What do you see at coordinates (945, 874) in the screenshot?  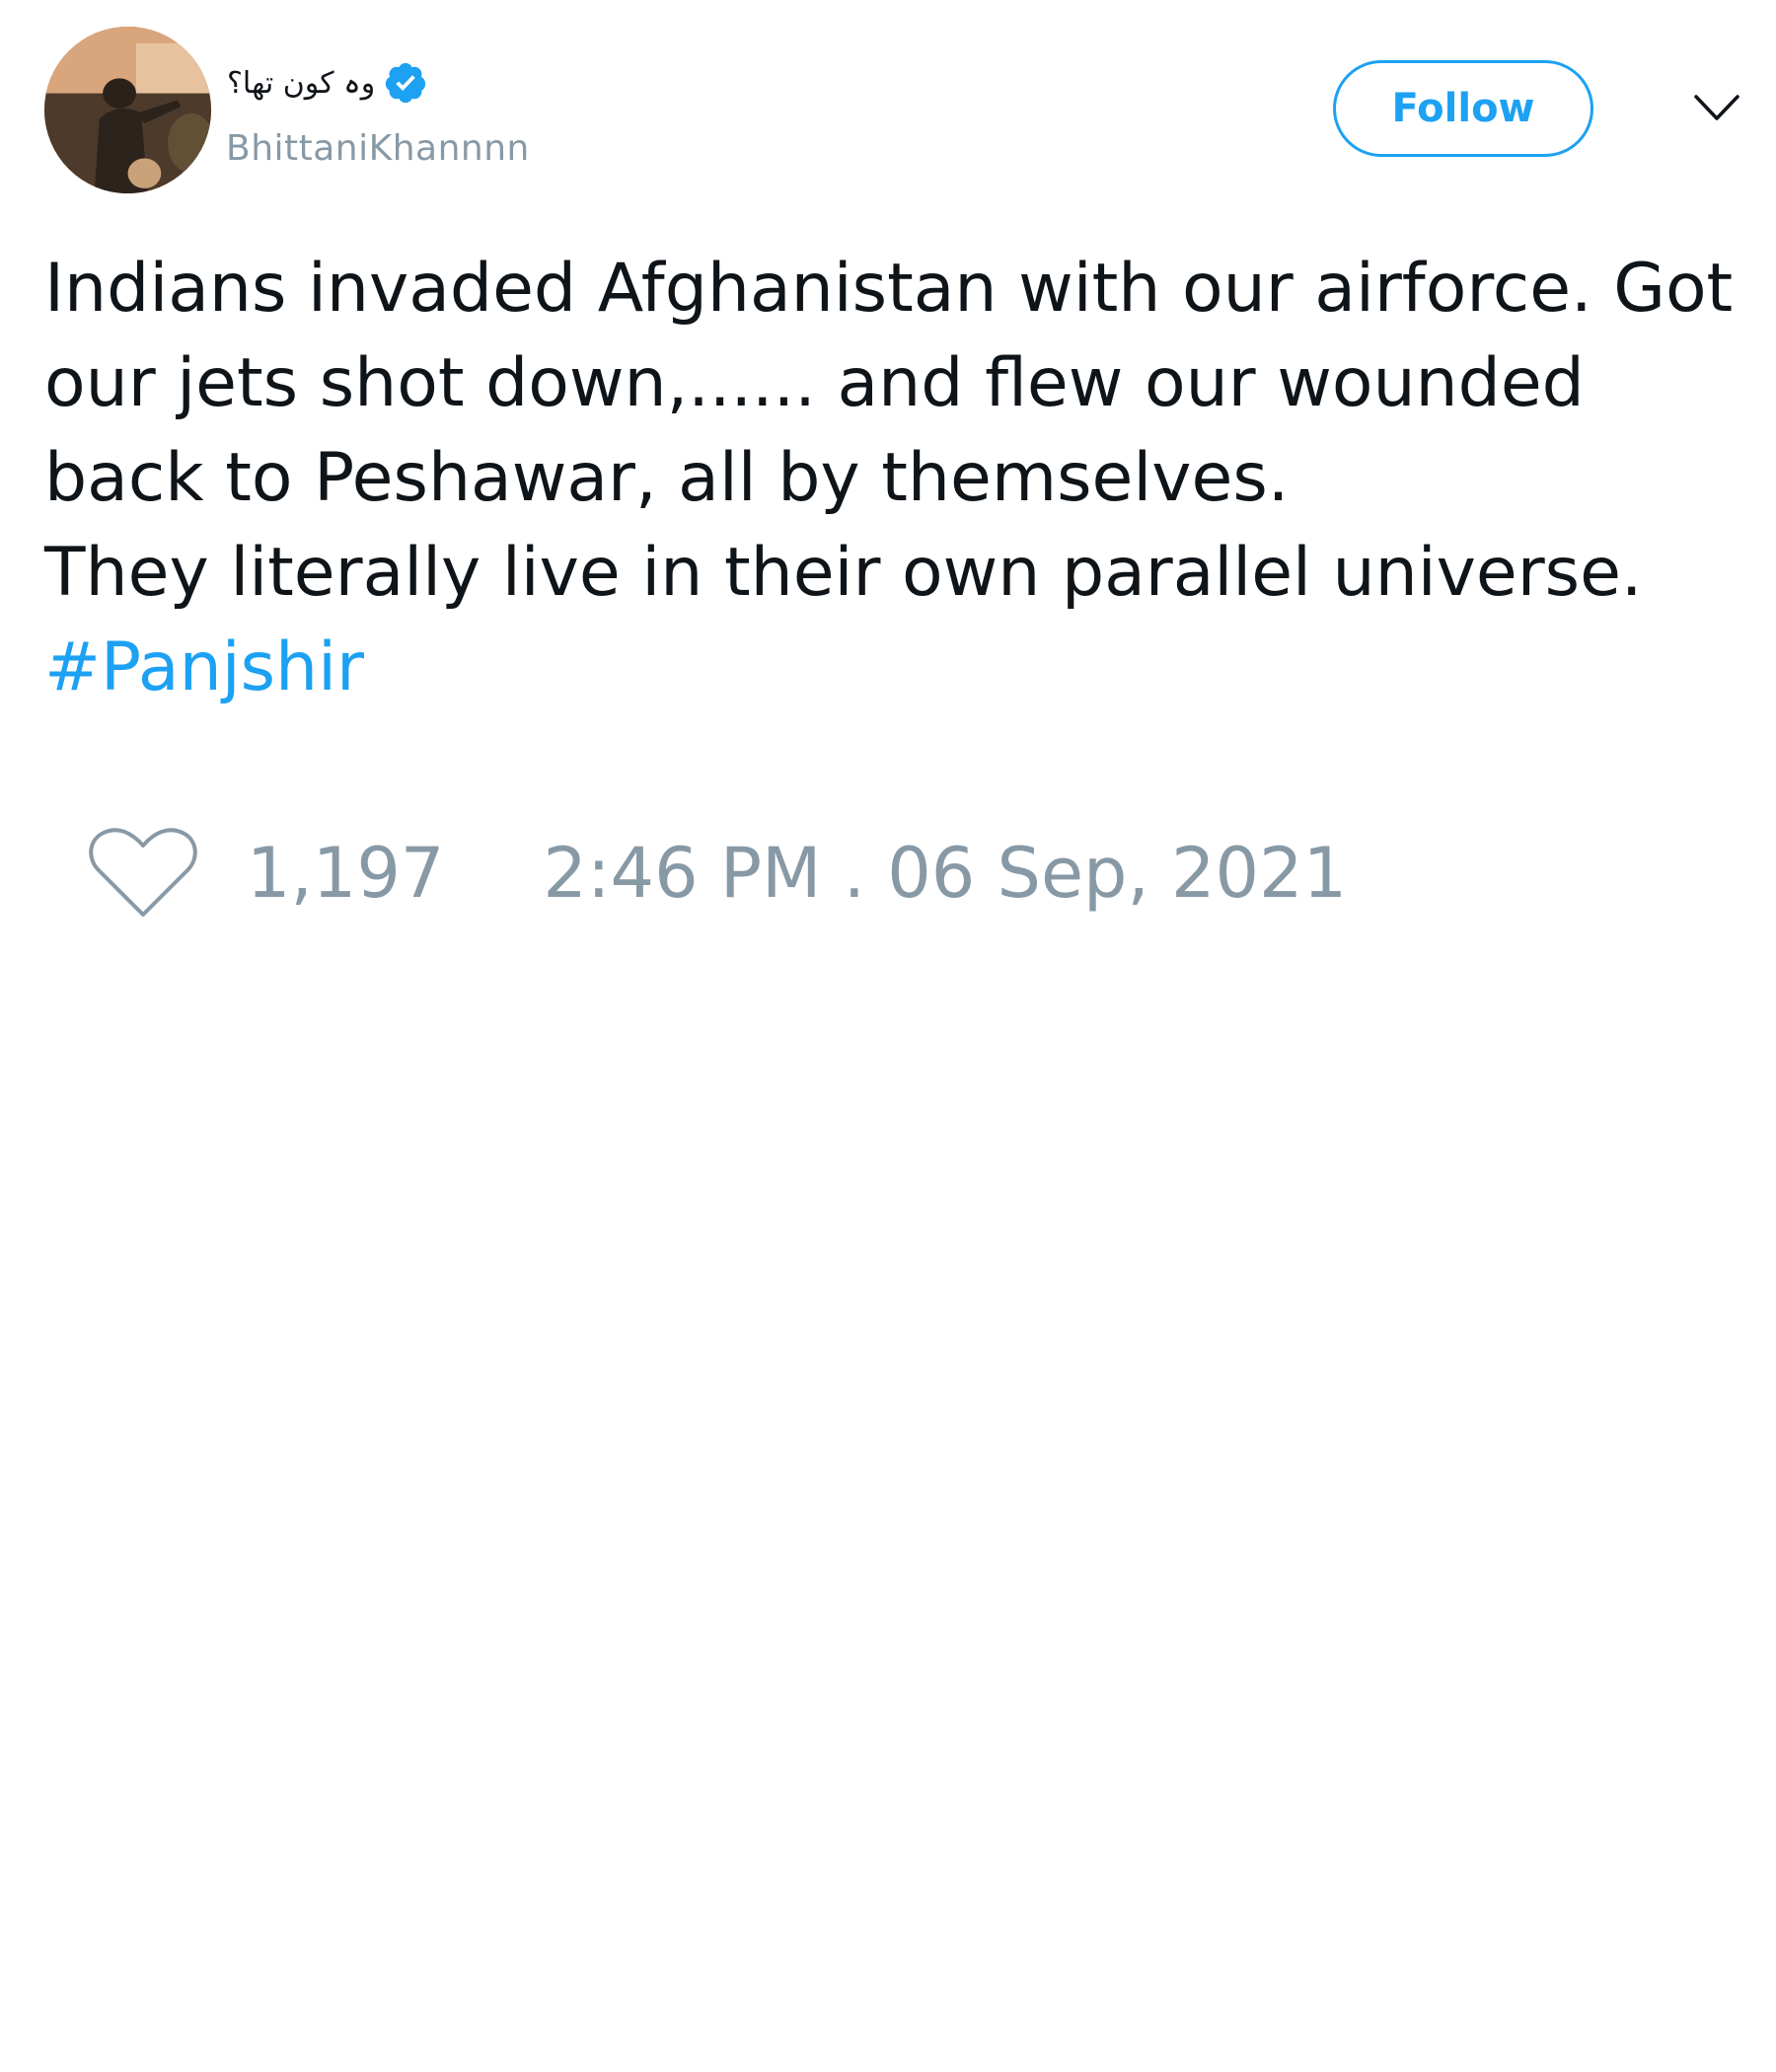 I see `tweet-timestamp: 2:46 PM . 06 Sep, 2021` at bounding box center [945, 874].